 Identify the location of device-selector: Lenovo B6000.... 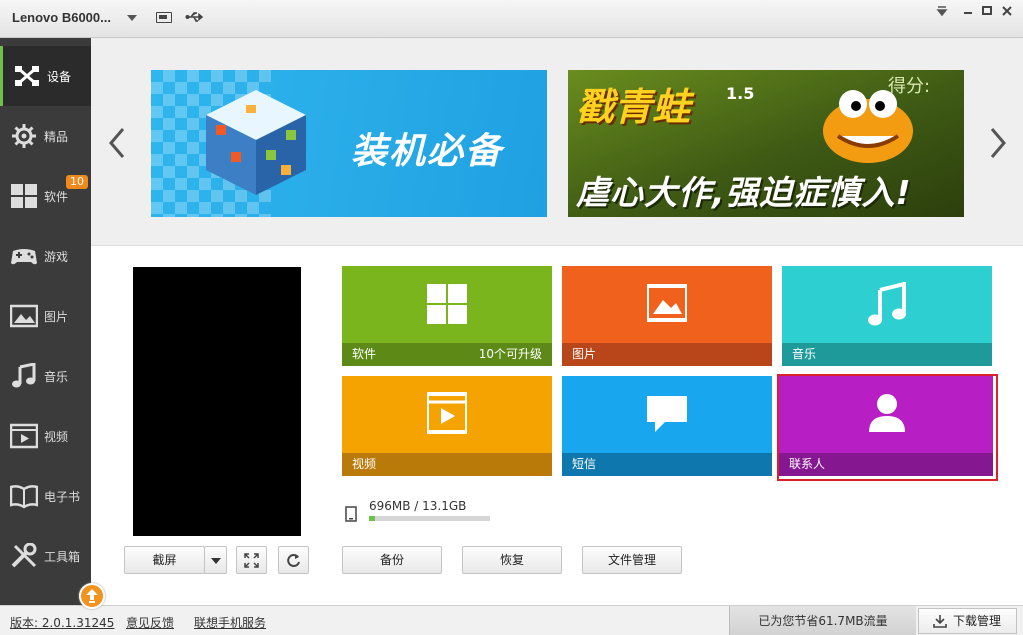
(61, 17).